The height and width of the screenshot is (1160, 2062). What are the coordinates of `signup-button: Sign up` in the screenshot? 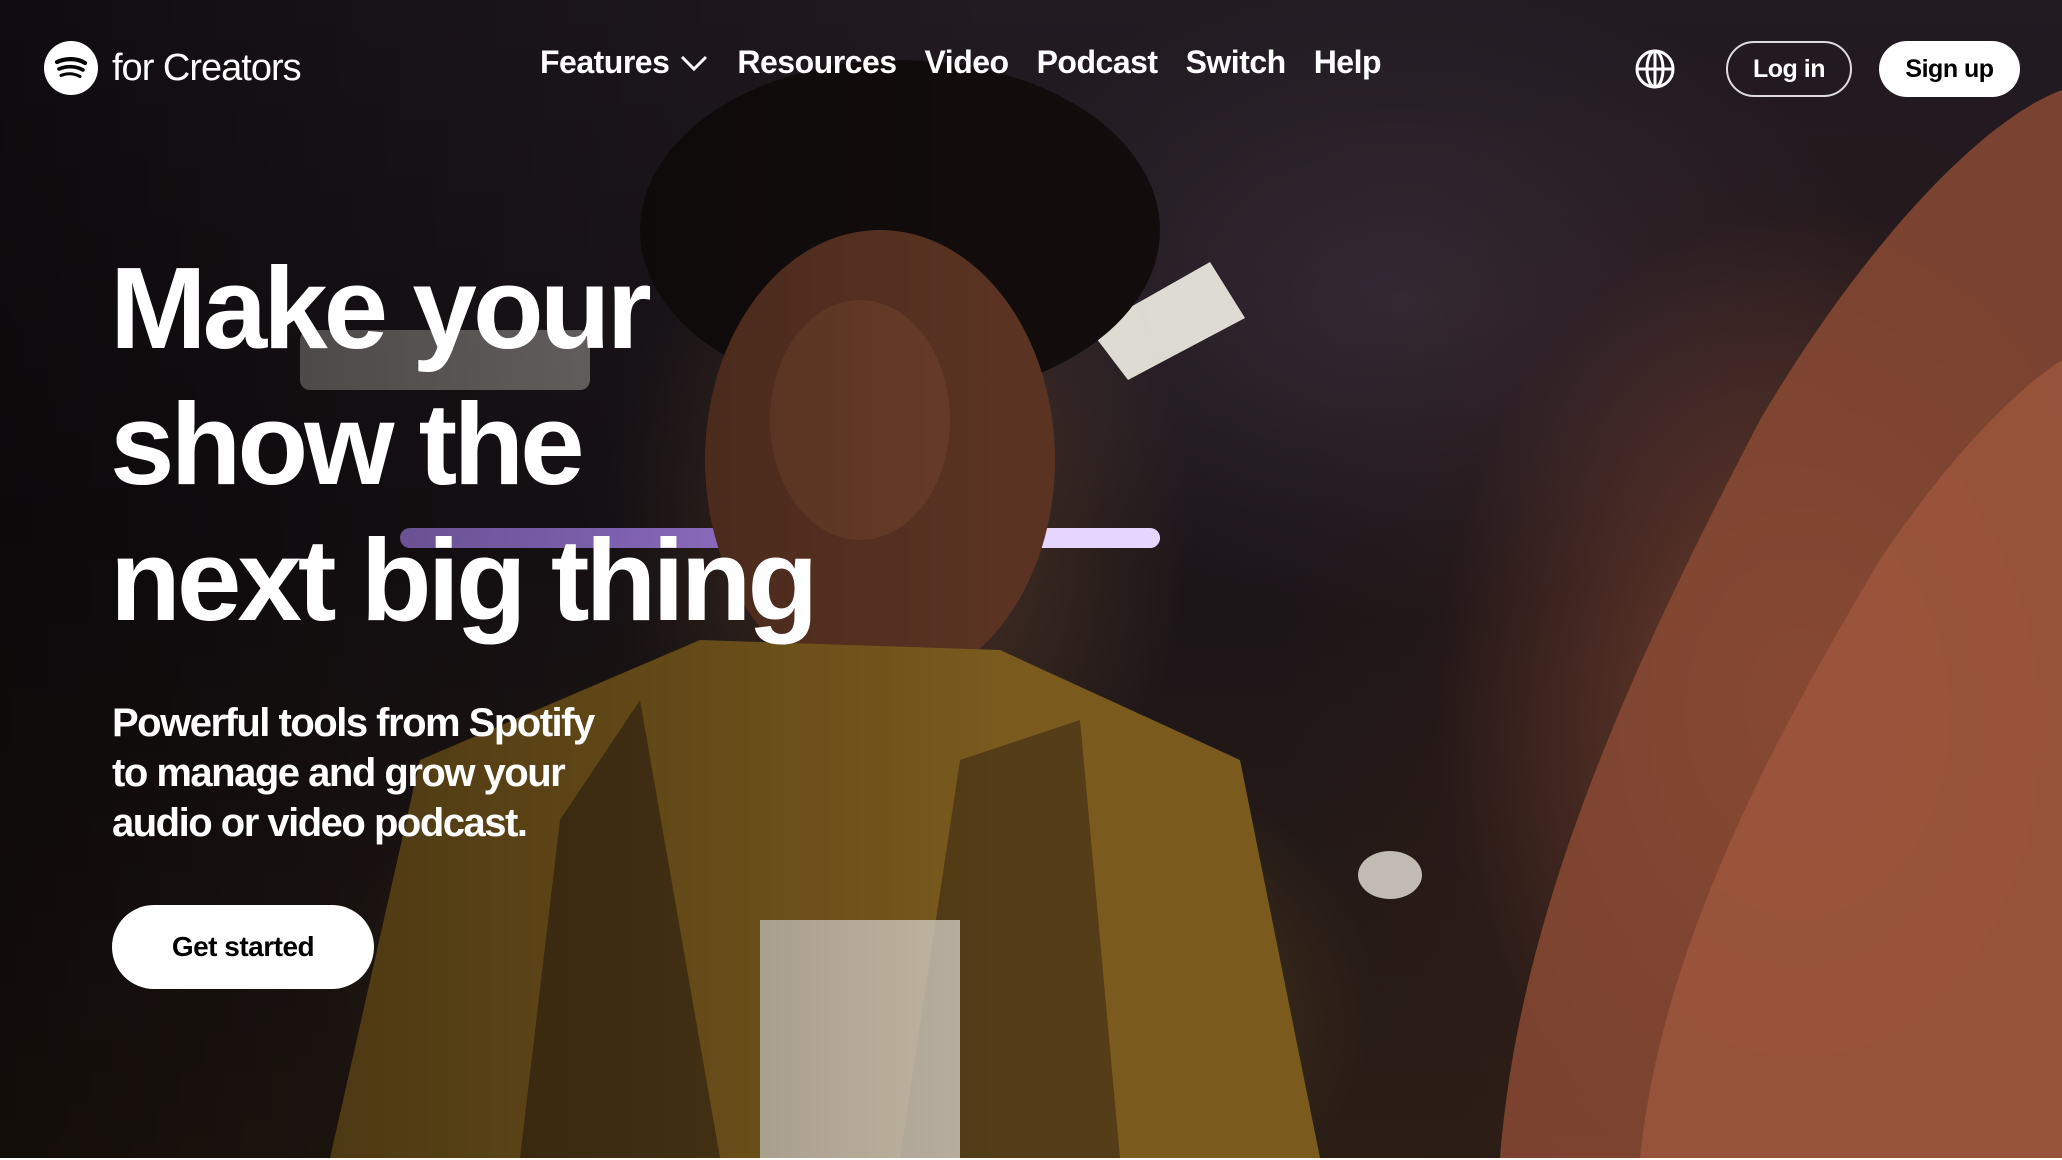 It's located at (1949, 69).